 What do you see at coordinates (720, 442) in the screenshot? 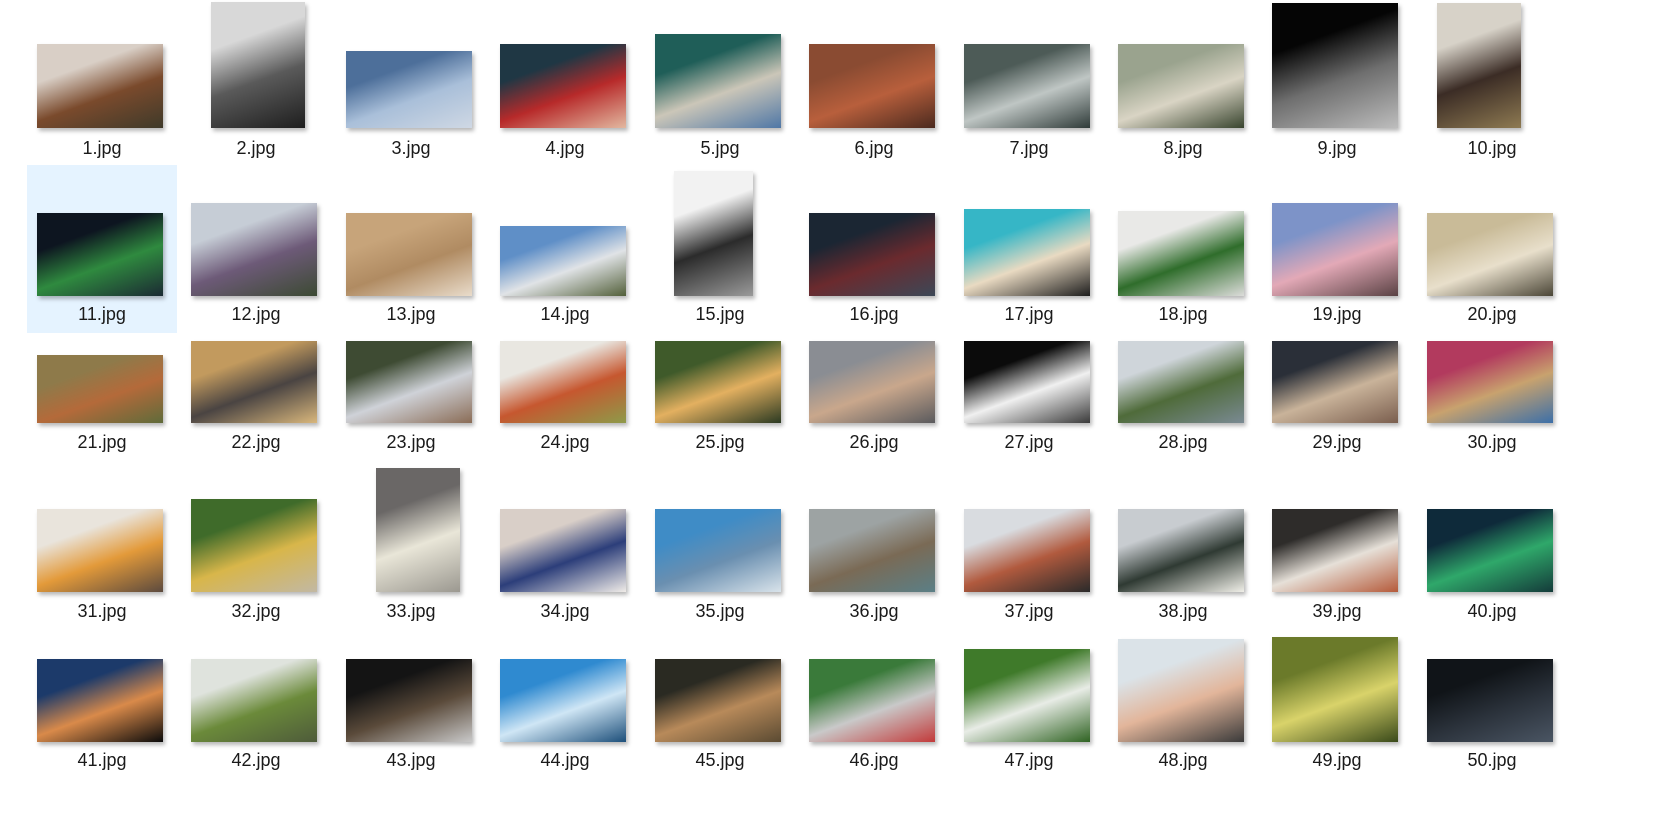
I see `file-name: 25.jpg` at bounding box center [720, 442].